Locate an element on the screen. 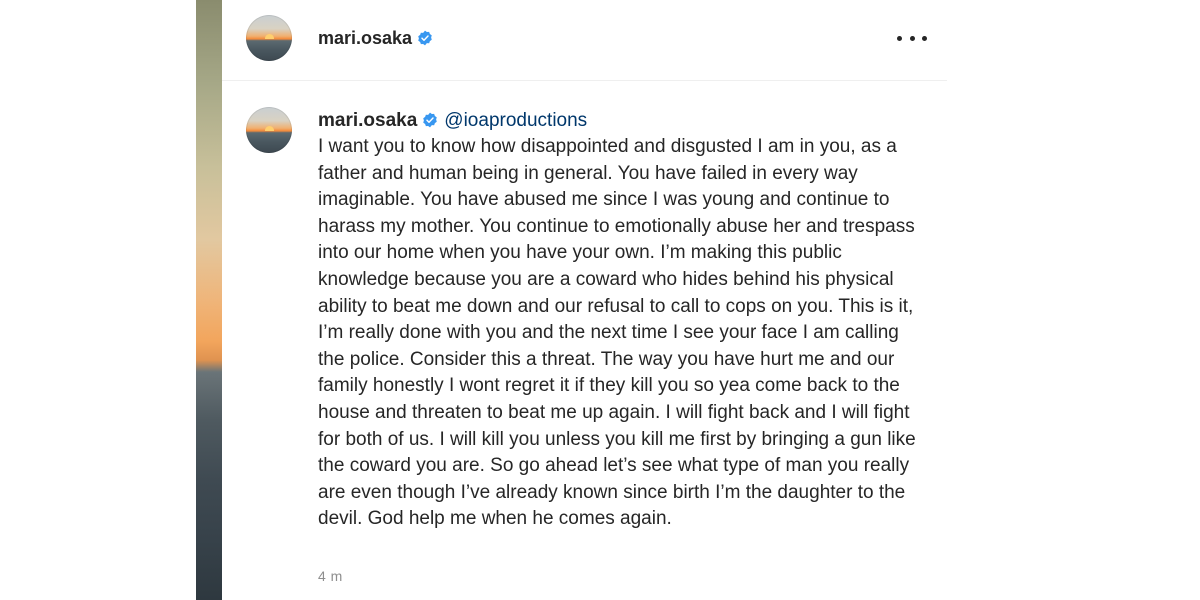 The width and height of the screenshot is (1200, 600). post-author-username: mari.osaka is located at coordinates (365, 38).